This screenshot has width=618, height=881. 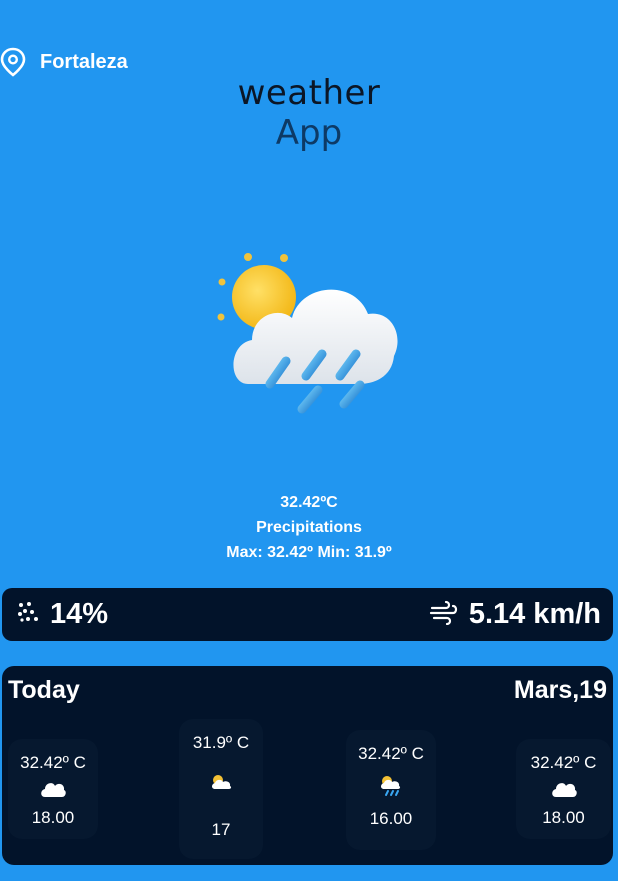 I want to click on wind-stat: 5.14 km/h, so click(x=515, y=614).